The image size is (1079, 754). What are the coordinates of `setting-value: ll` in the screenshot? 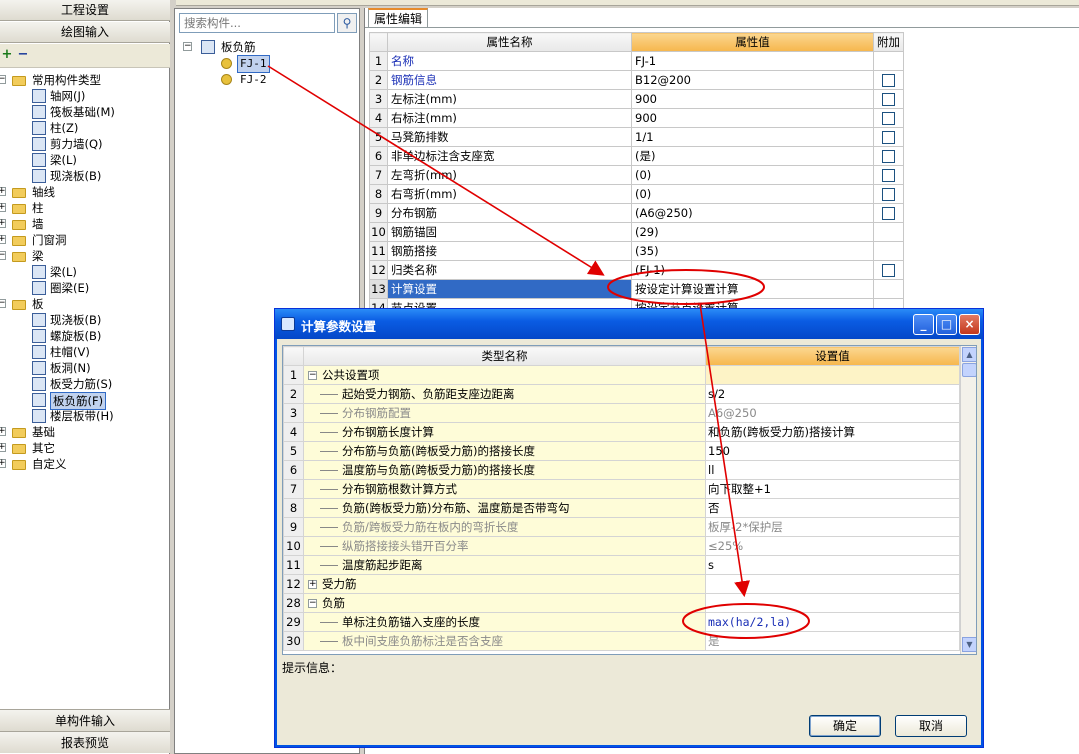 It's located at (832, 470).